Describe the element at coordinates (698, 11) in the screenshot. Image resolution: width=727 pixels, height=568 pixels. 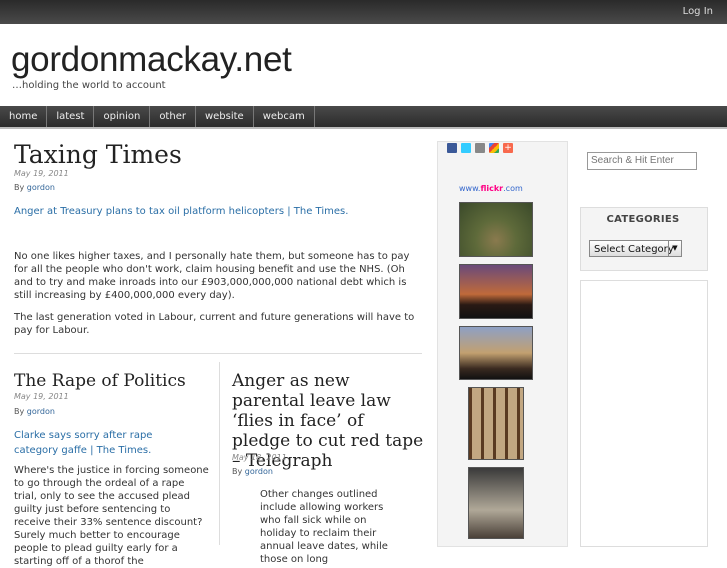
I see `login-link: Log In` at that location.